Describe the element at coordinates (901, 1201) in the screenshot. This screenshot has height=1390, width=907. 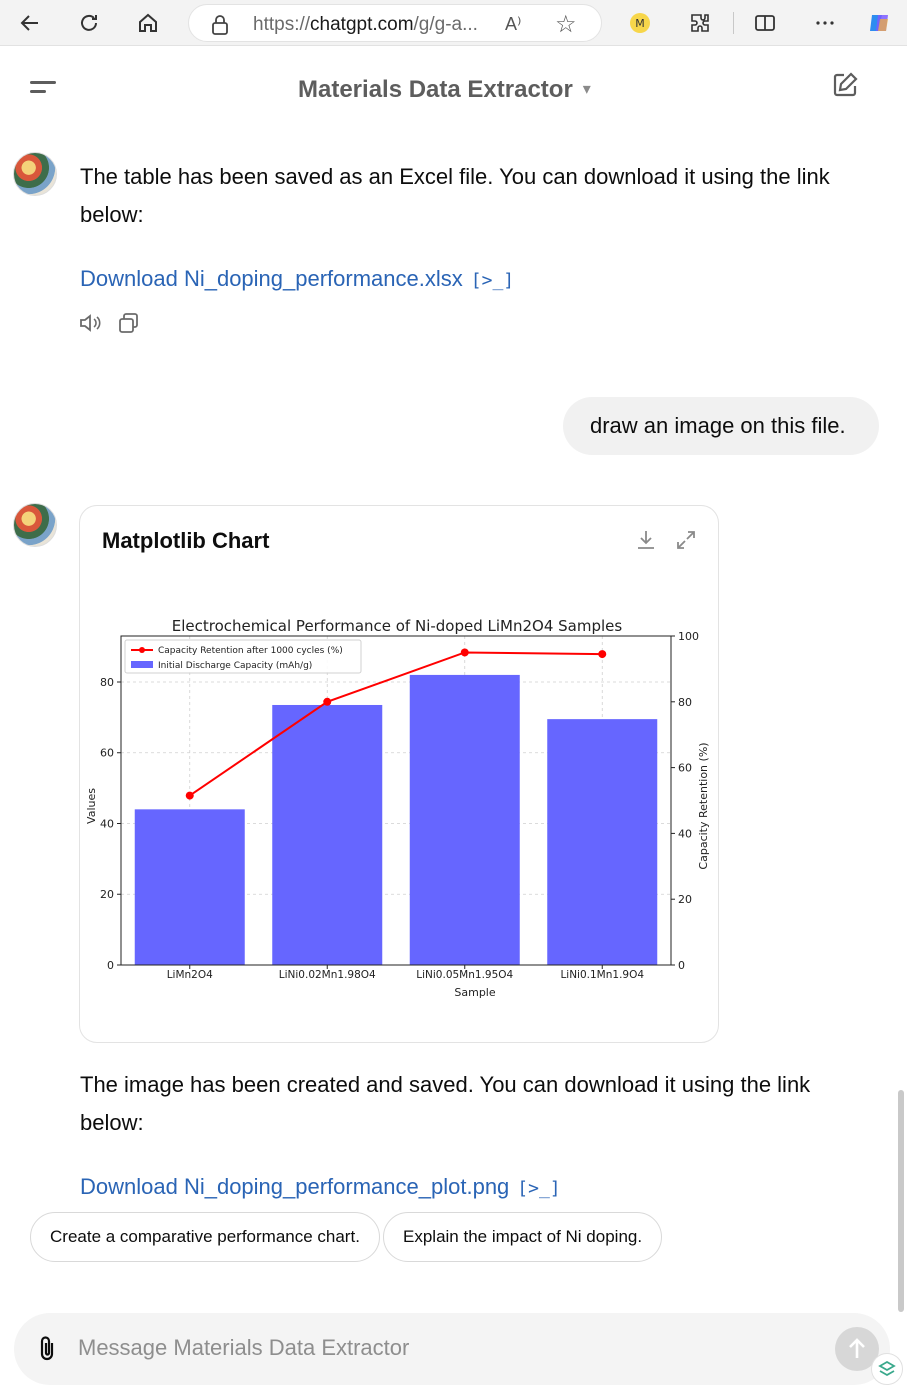
I see `scrollbar` at that location.